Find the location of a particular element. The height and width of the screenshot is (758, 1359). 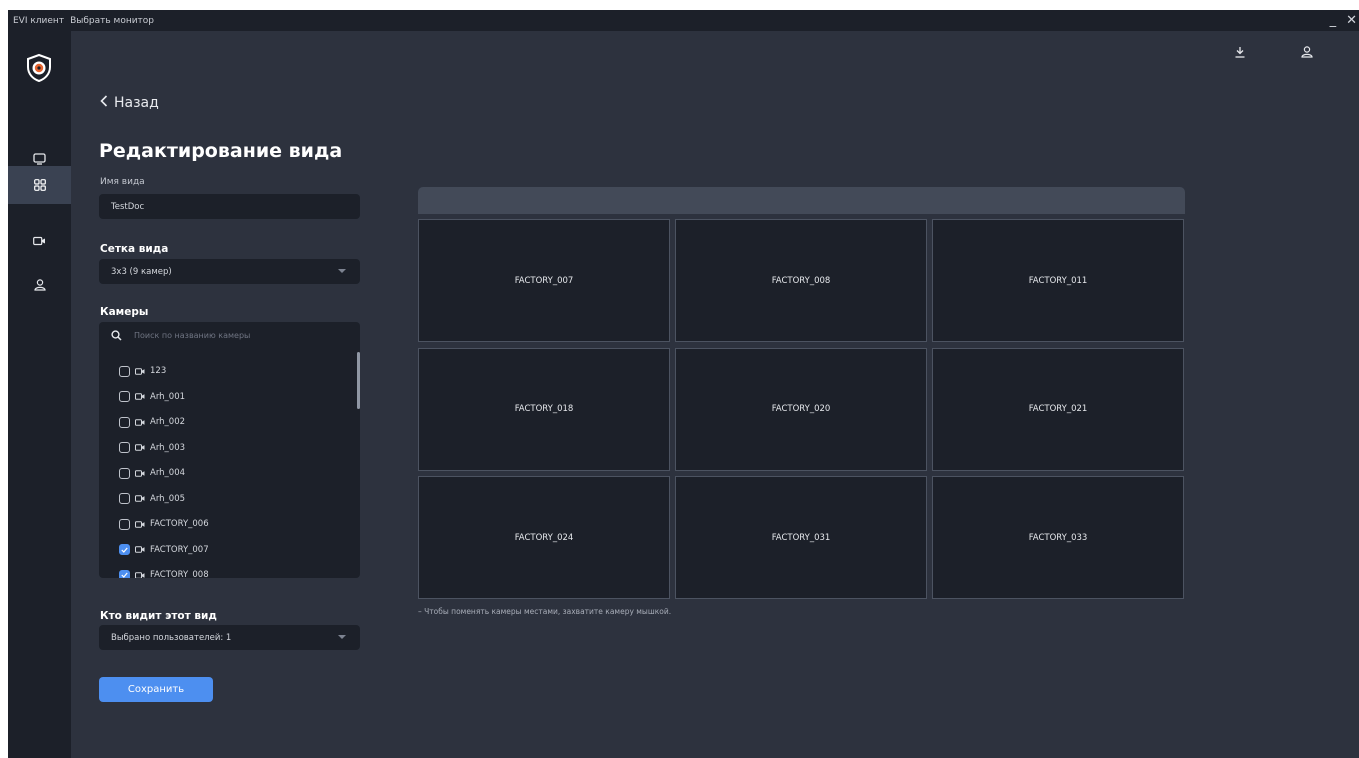

grid-view-icon is located at coordinates (39, 185).